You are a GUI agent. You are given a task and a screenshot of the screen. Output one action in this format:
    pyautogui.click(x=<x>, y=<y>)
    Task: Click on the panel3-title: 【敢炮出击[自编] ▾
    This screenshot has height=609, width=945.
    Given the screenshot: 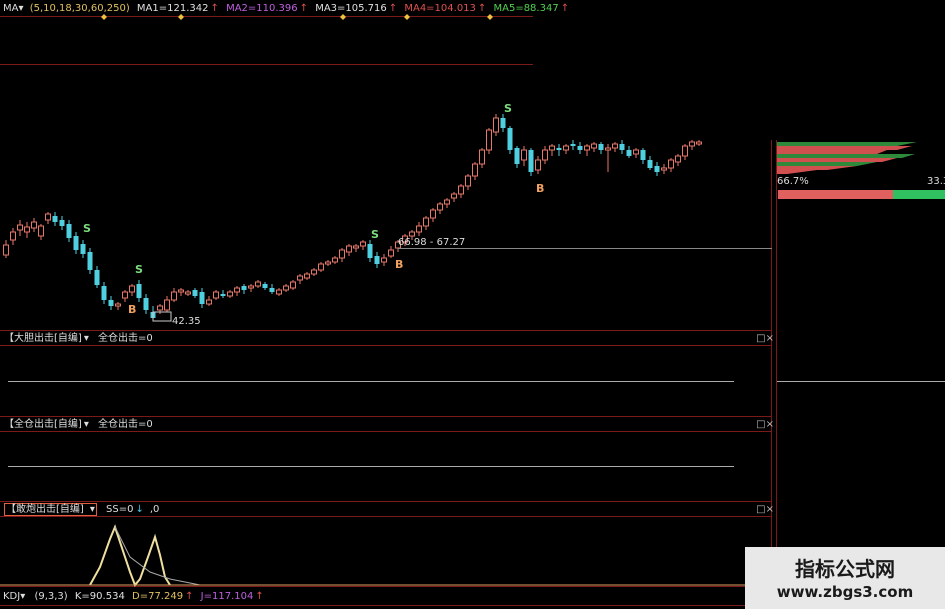 What is the action you would take?
    pyautogui.click(x=50, y=509)
    